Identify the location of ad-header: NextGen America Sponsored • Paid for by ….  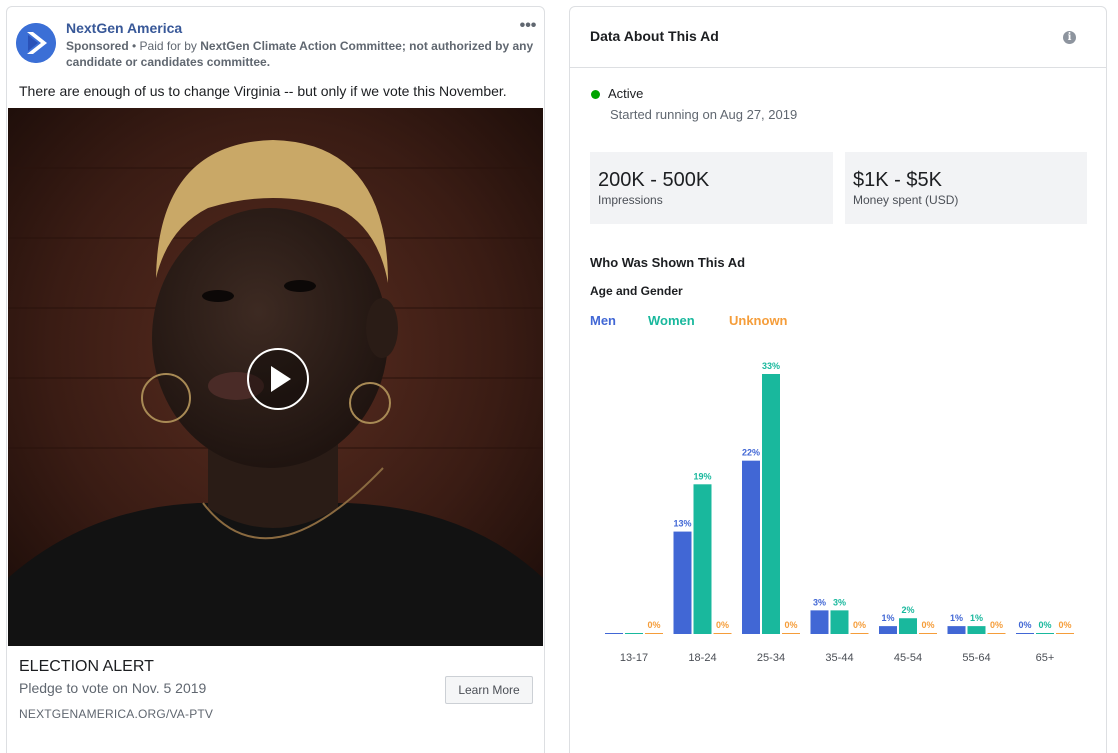
(276, 44).